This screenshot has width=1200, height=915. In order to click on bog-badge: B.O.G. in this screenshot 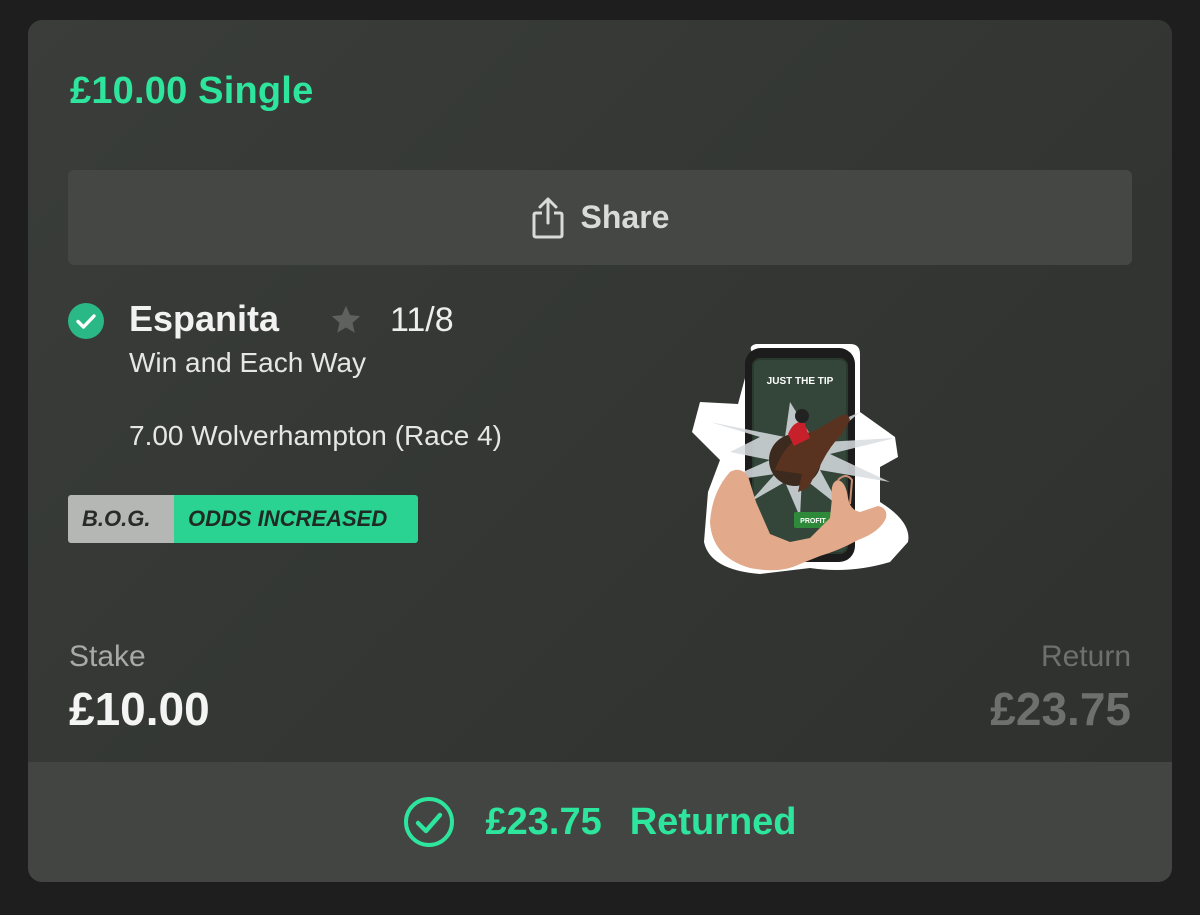, I will do `click(121, 519)`.